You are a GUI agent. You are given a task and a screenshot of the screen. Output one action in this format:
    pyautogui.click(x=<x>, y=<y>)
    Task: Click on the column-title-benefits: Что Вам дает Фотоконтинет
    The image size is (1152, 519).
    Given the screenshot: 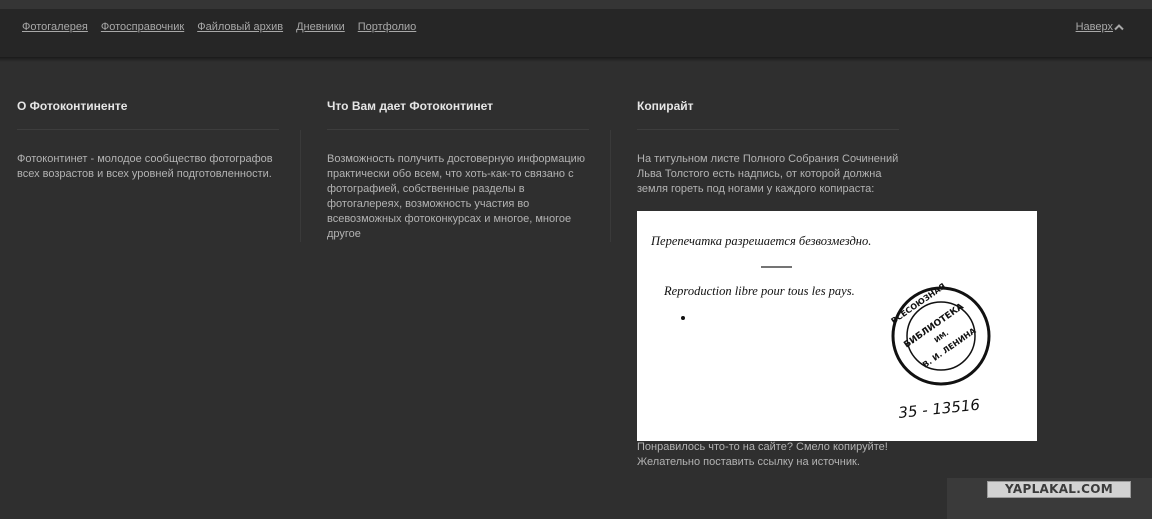 What is the action you would take?
    pyautogui.click(x=458, y=114)
    